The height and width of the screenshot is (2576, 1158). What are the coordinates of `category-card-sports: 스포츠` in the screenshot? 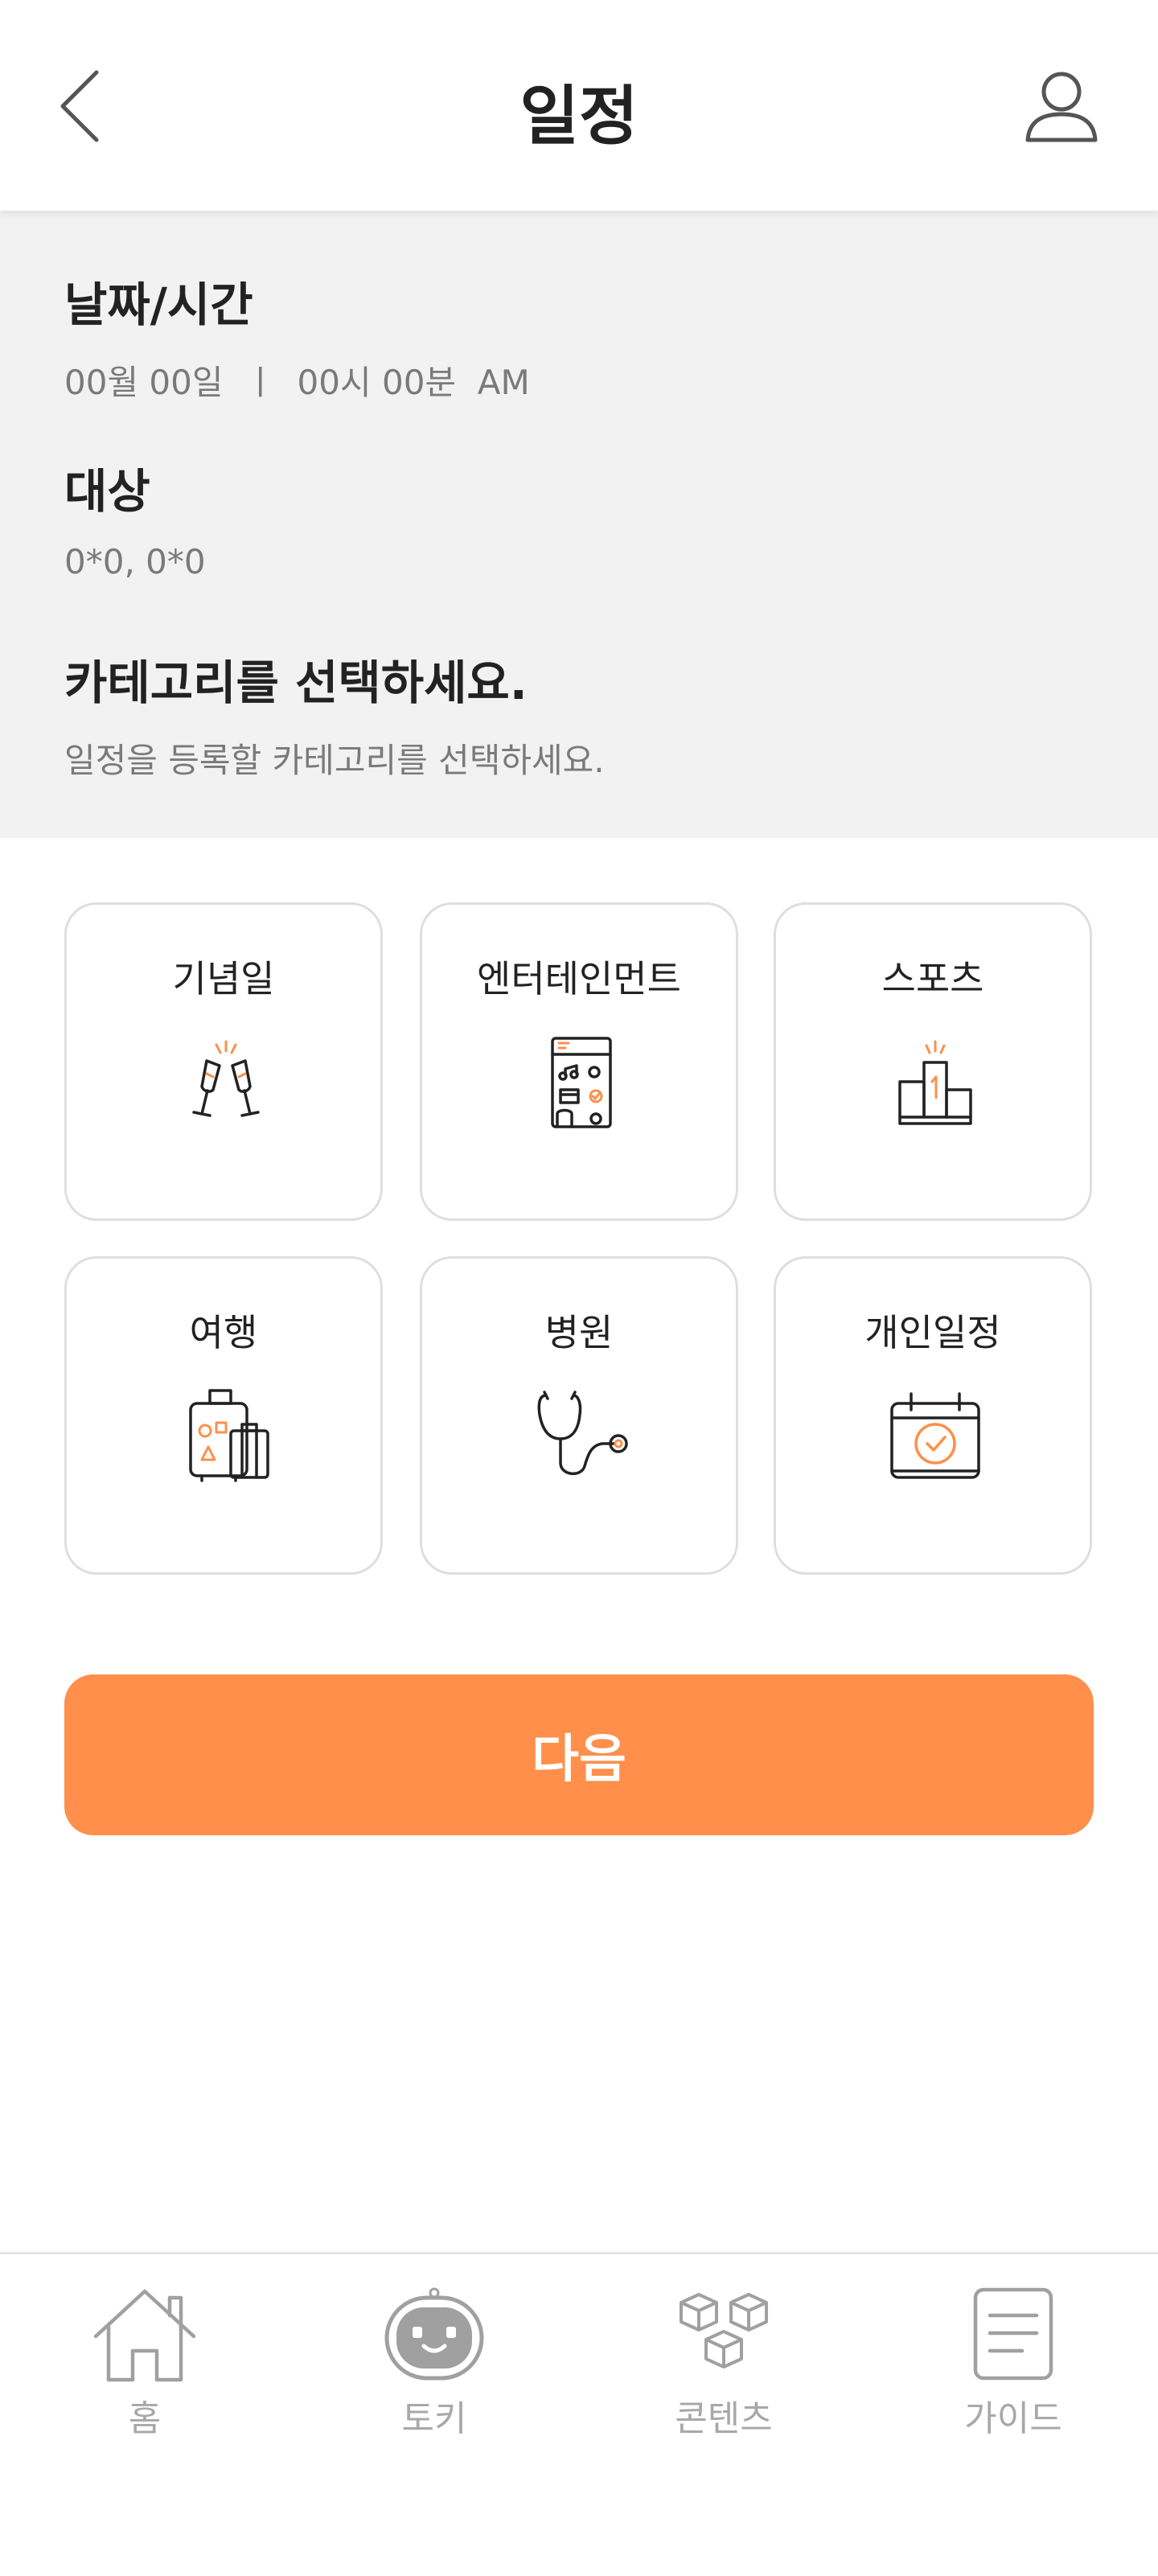 It's located at (933, 1061).